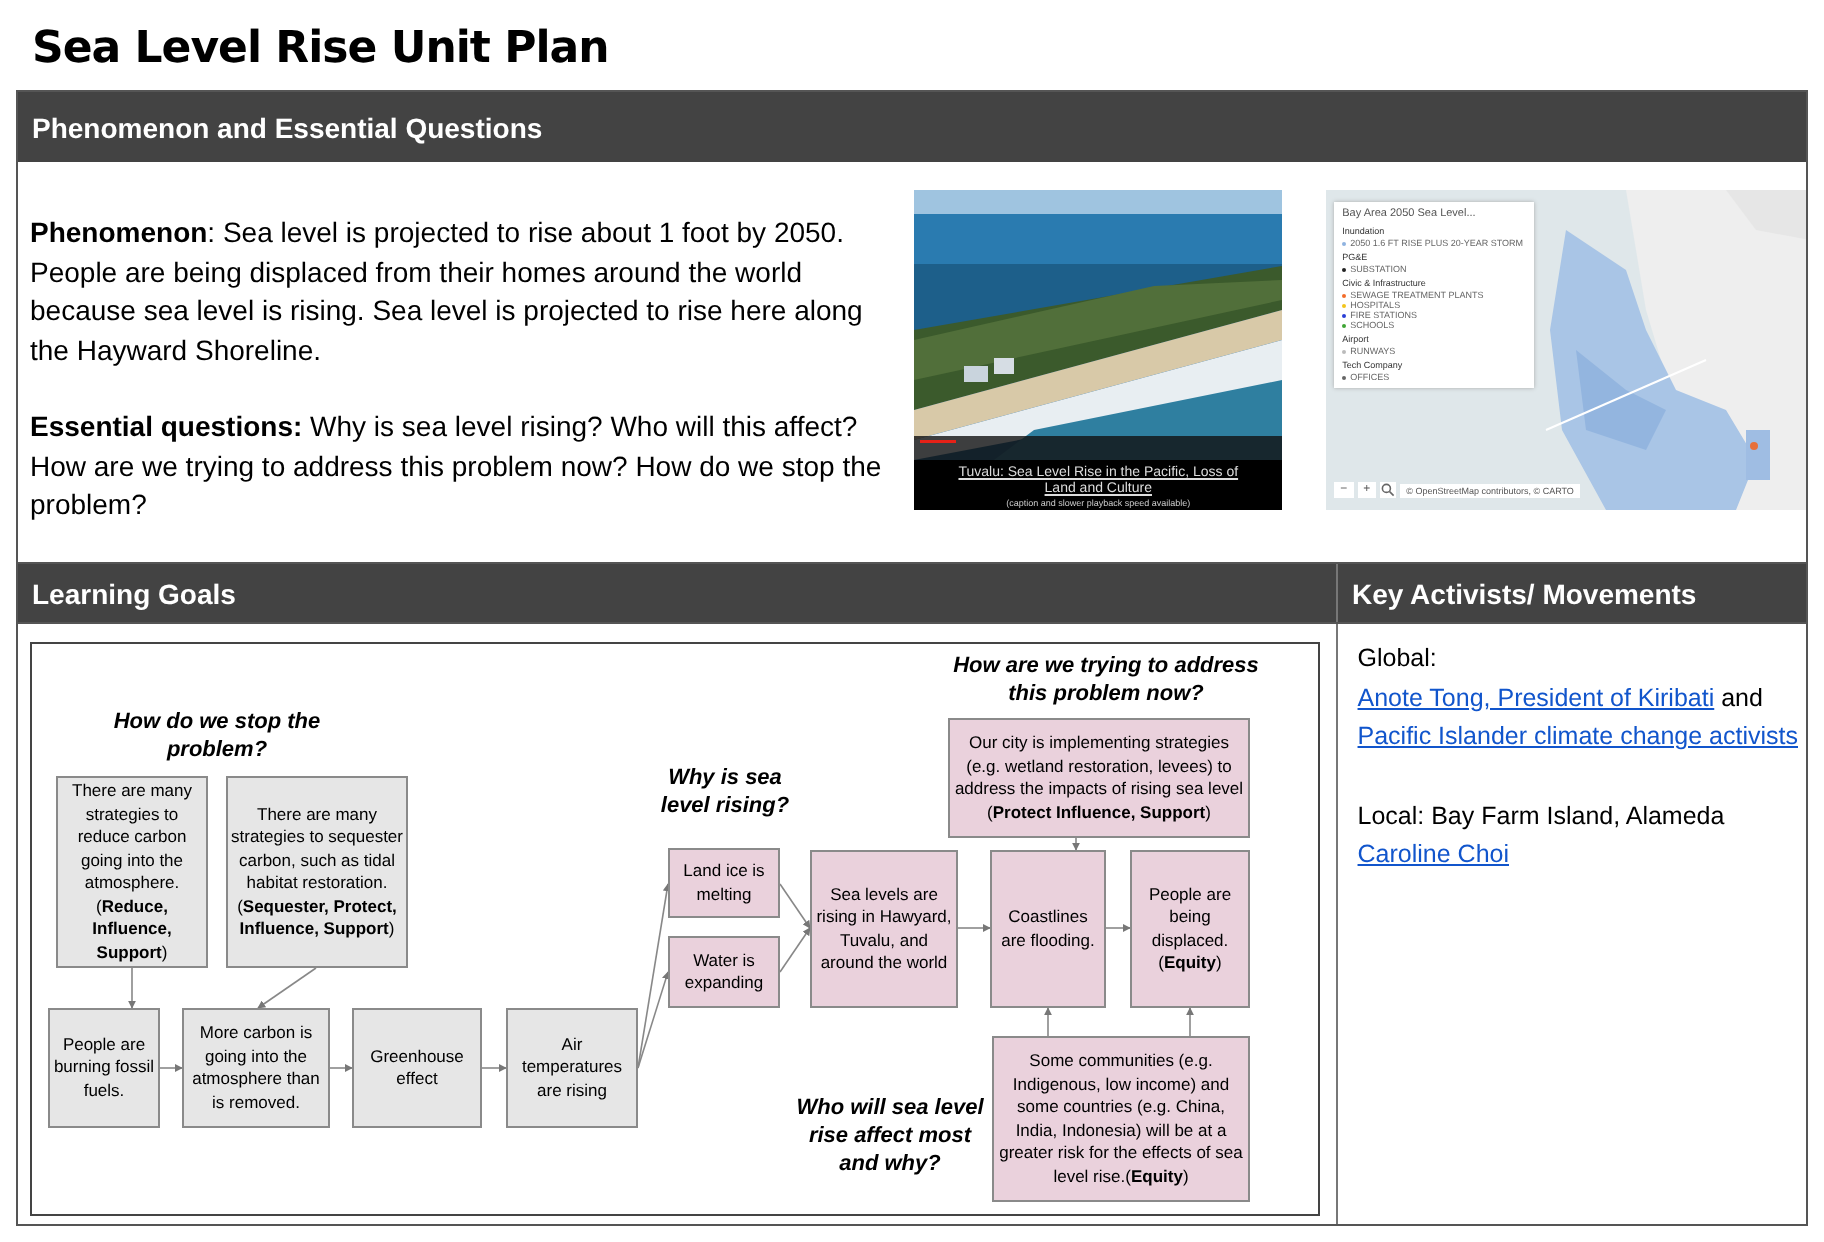 This screenshot has height=1242, width=1824. What do you see at coordinates (1106, 680) in the screenshot?
I see `diagram-question: How are we trying to address this problem now?` at bounding box center [1106, 680].